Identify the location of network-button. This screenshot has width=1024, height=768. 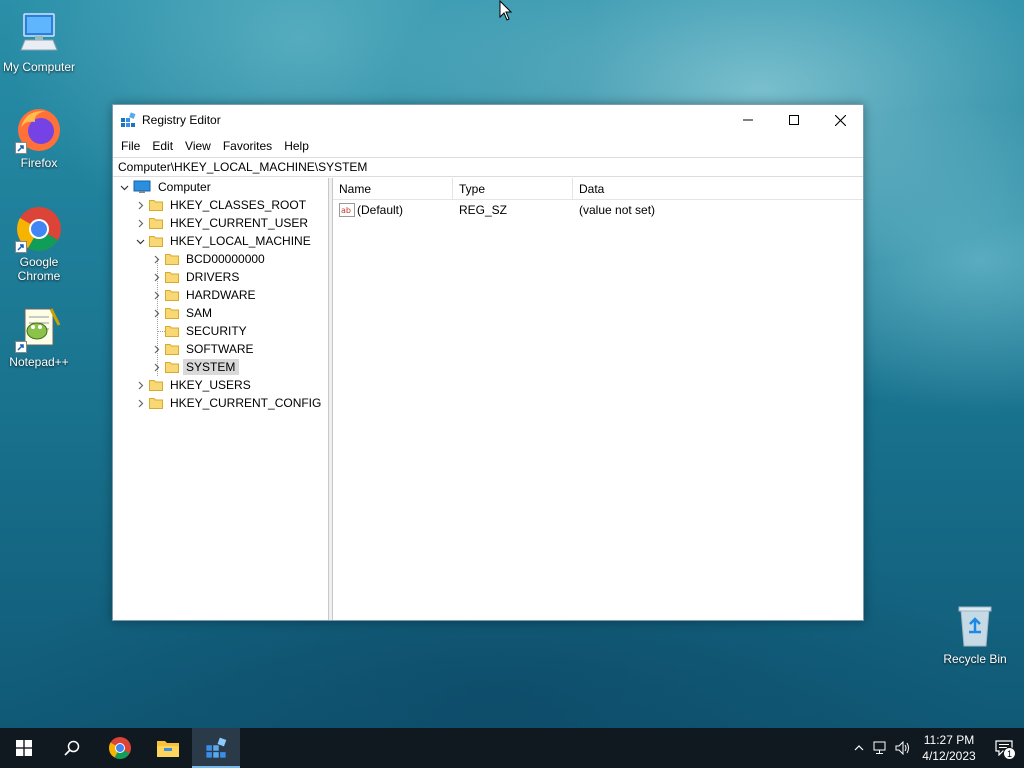
(881, 748).